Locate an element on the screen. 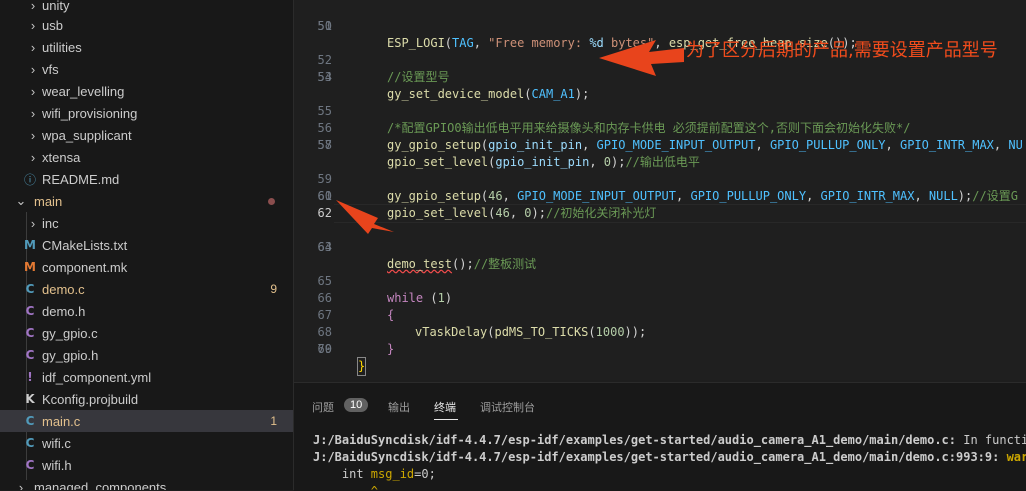 Image resolution: width=1026 pixels, height=491 pixels. tab-debug-console: 调试控制台 is located at coordinates (507, 407).